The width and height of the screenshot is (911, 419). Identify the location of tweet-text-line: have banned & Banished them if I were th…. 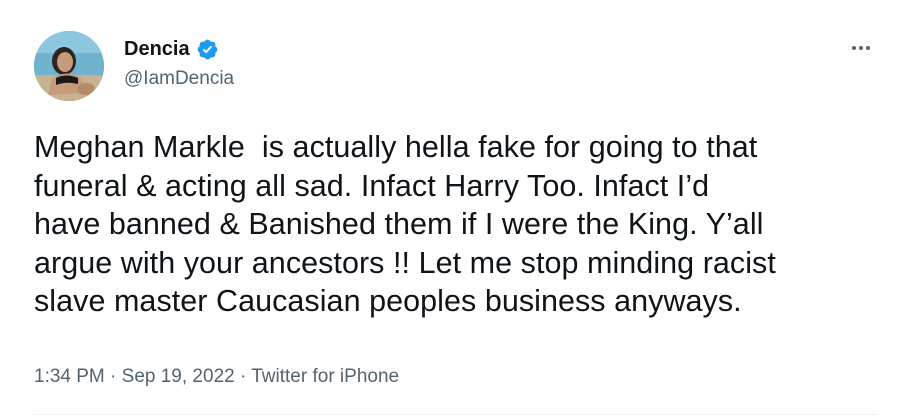
(399, 224).